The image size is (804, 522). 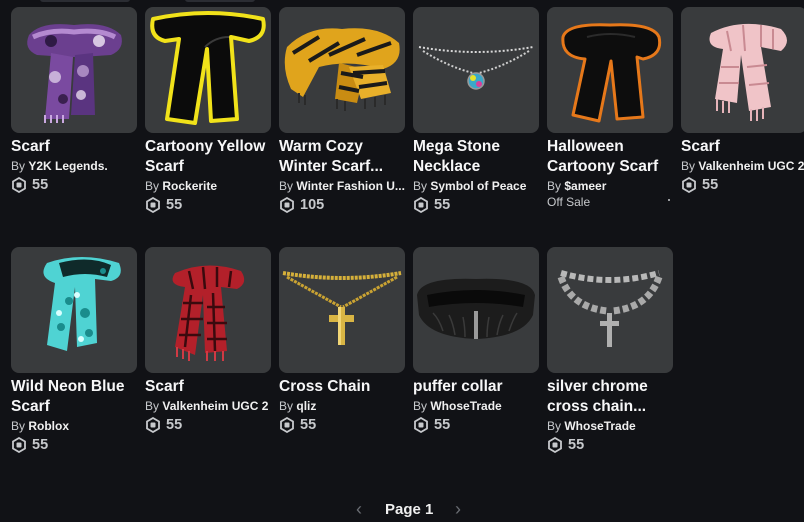 I want to click on page-label: Page 1, so click(x=409, y=509).